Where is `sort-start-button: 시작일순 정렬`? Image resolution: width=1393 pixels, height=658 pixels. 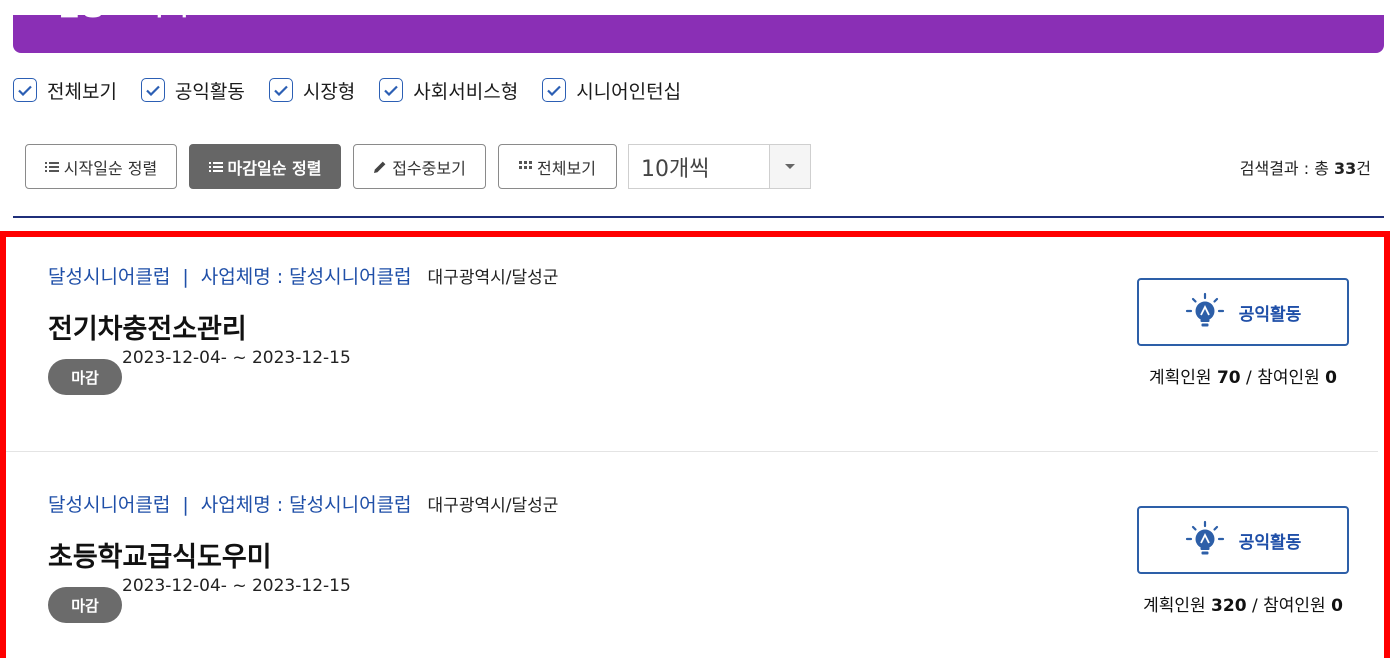
sort-start-button: 시작일순 정렬 is located at coordinates (101, 166).